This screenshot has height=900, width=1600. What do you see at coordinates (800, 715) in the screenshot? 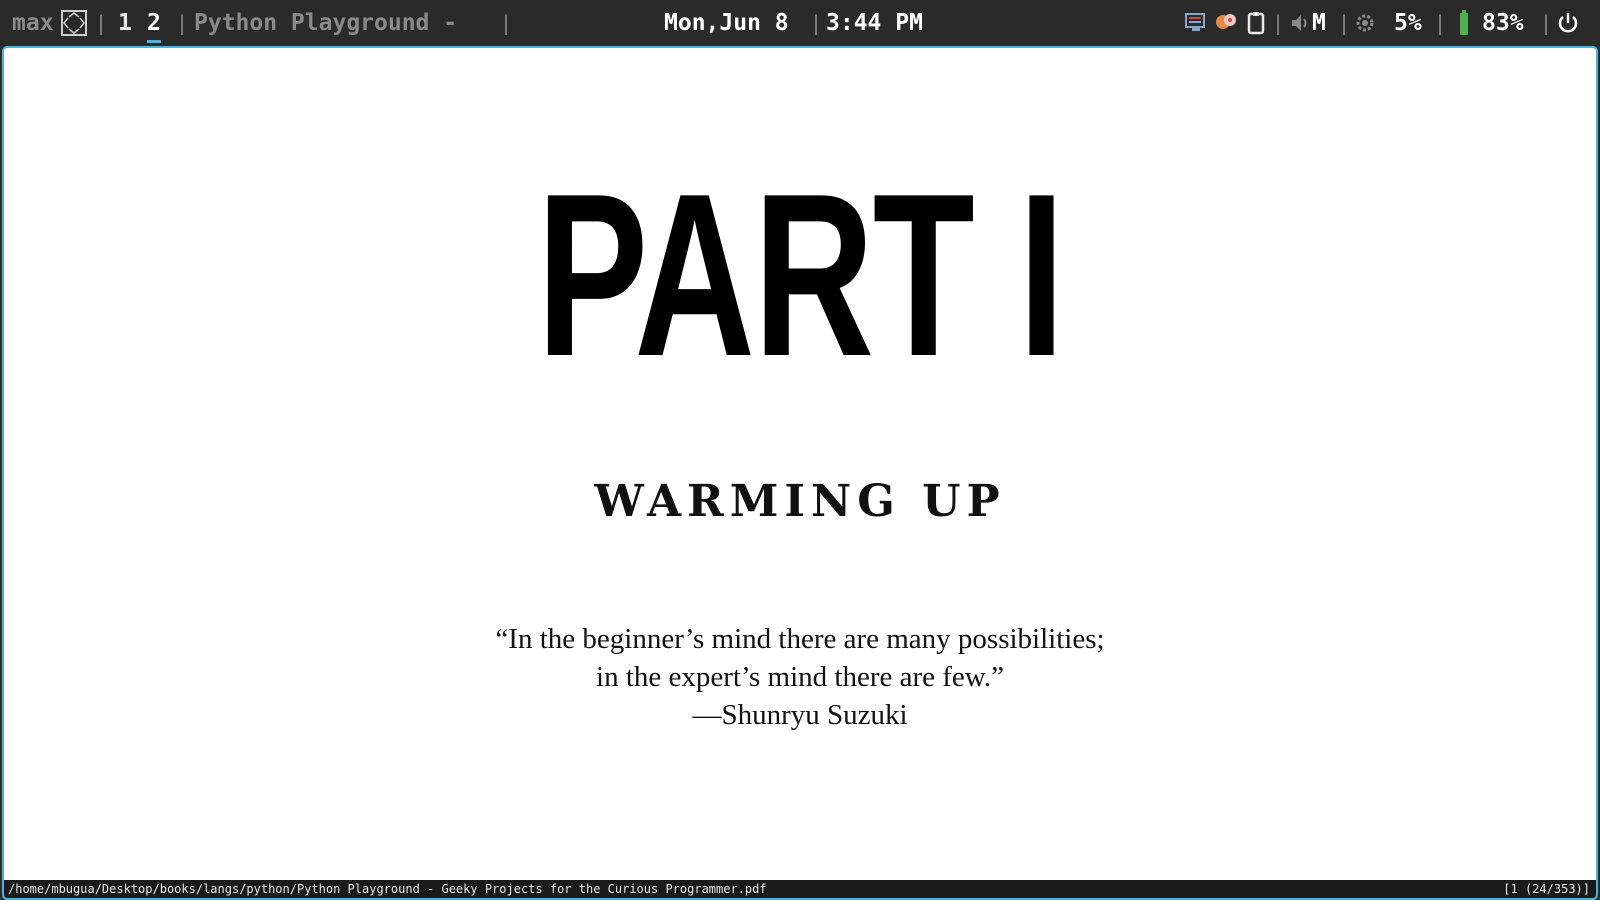
I see `quote-attribution: —Shunryu Suzuki` at bounding box center [800, 715].